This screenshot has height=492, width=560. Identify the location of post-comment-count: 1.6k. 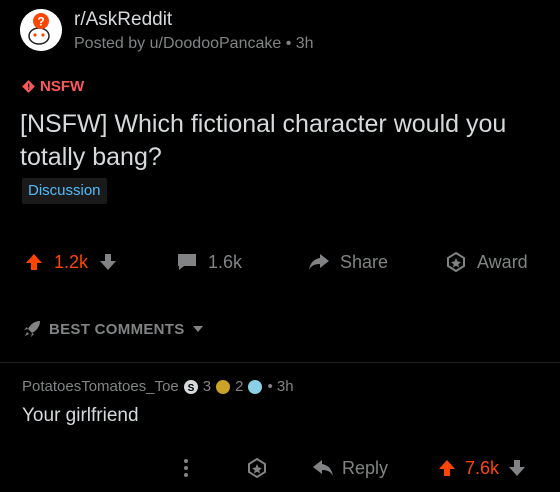
(225, 261).